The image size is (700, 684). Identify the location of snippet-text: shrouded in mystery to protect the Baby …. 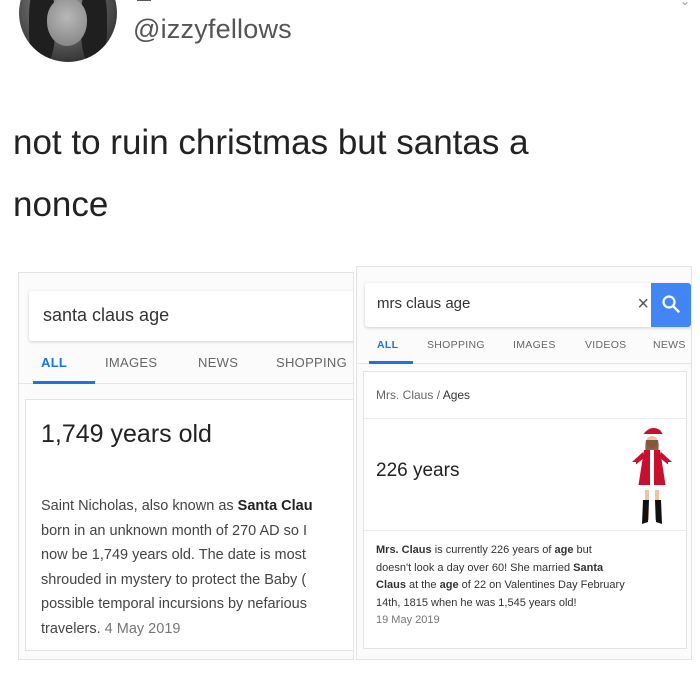
(174, 579).